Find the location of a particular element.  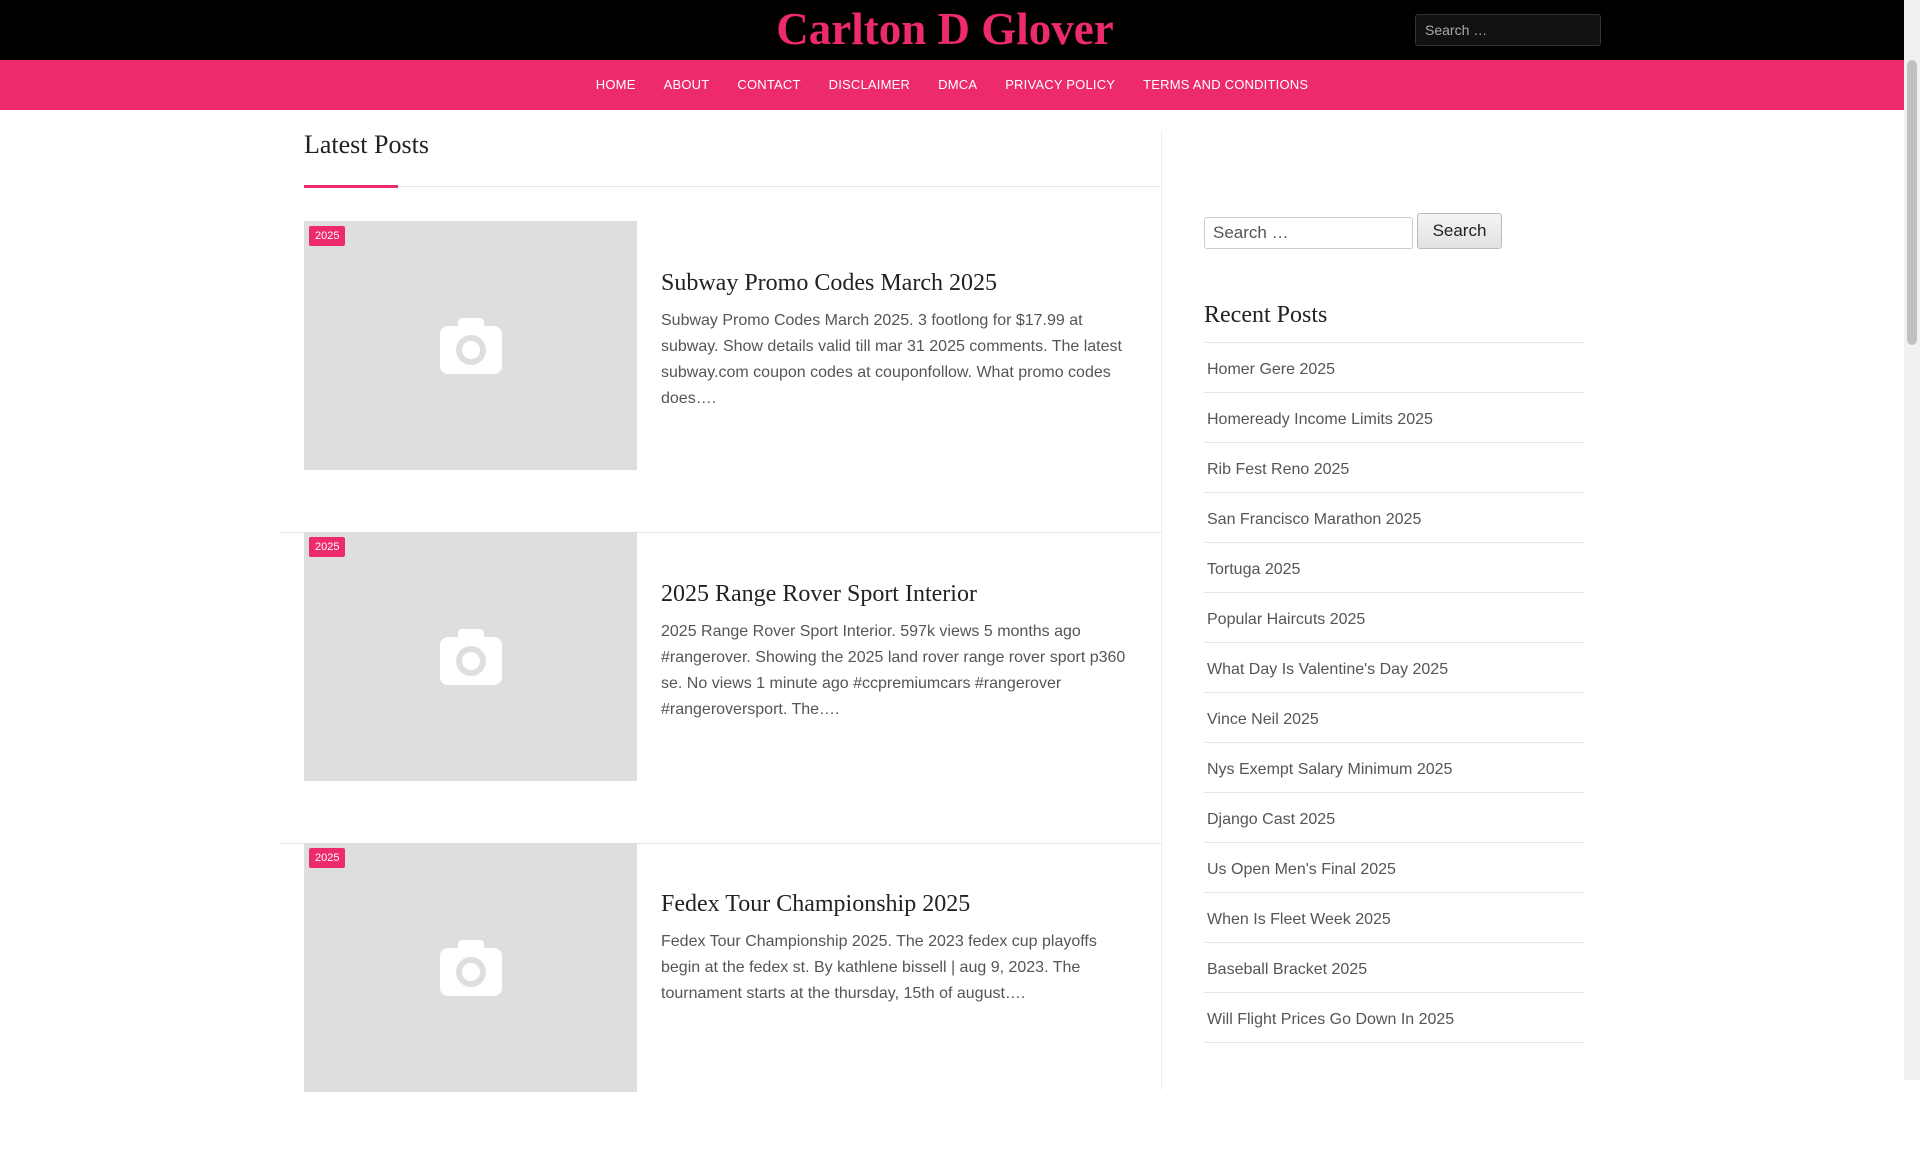

recent-post-link: Baseball Bracket 2025 is located at coordinates (1394, 961).